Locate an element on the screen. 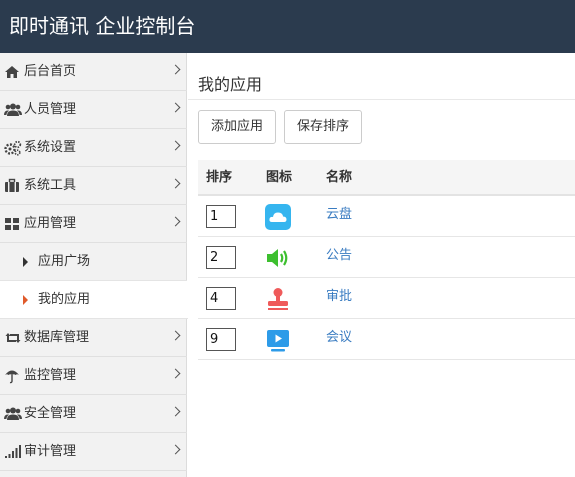 The height and width of the screenshot is (477, 575). signal-icon is located at coordinates (13, 451).